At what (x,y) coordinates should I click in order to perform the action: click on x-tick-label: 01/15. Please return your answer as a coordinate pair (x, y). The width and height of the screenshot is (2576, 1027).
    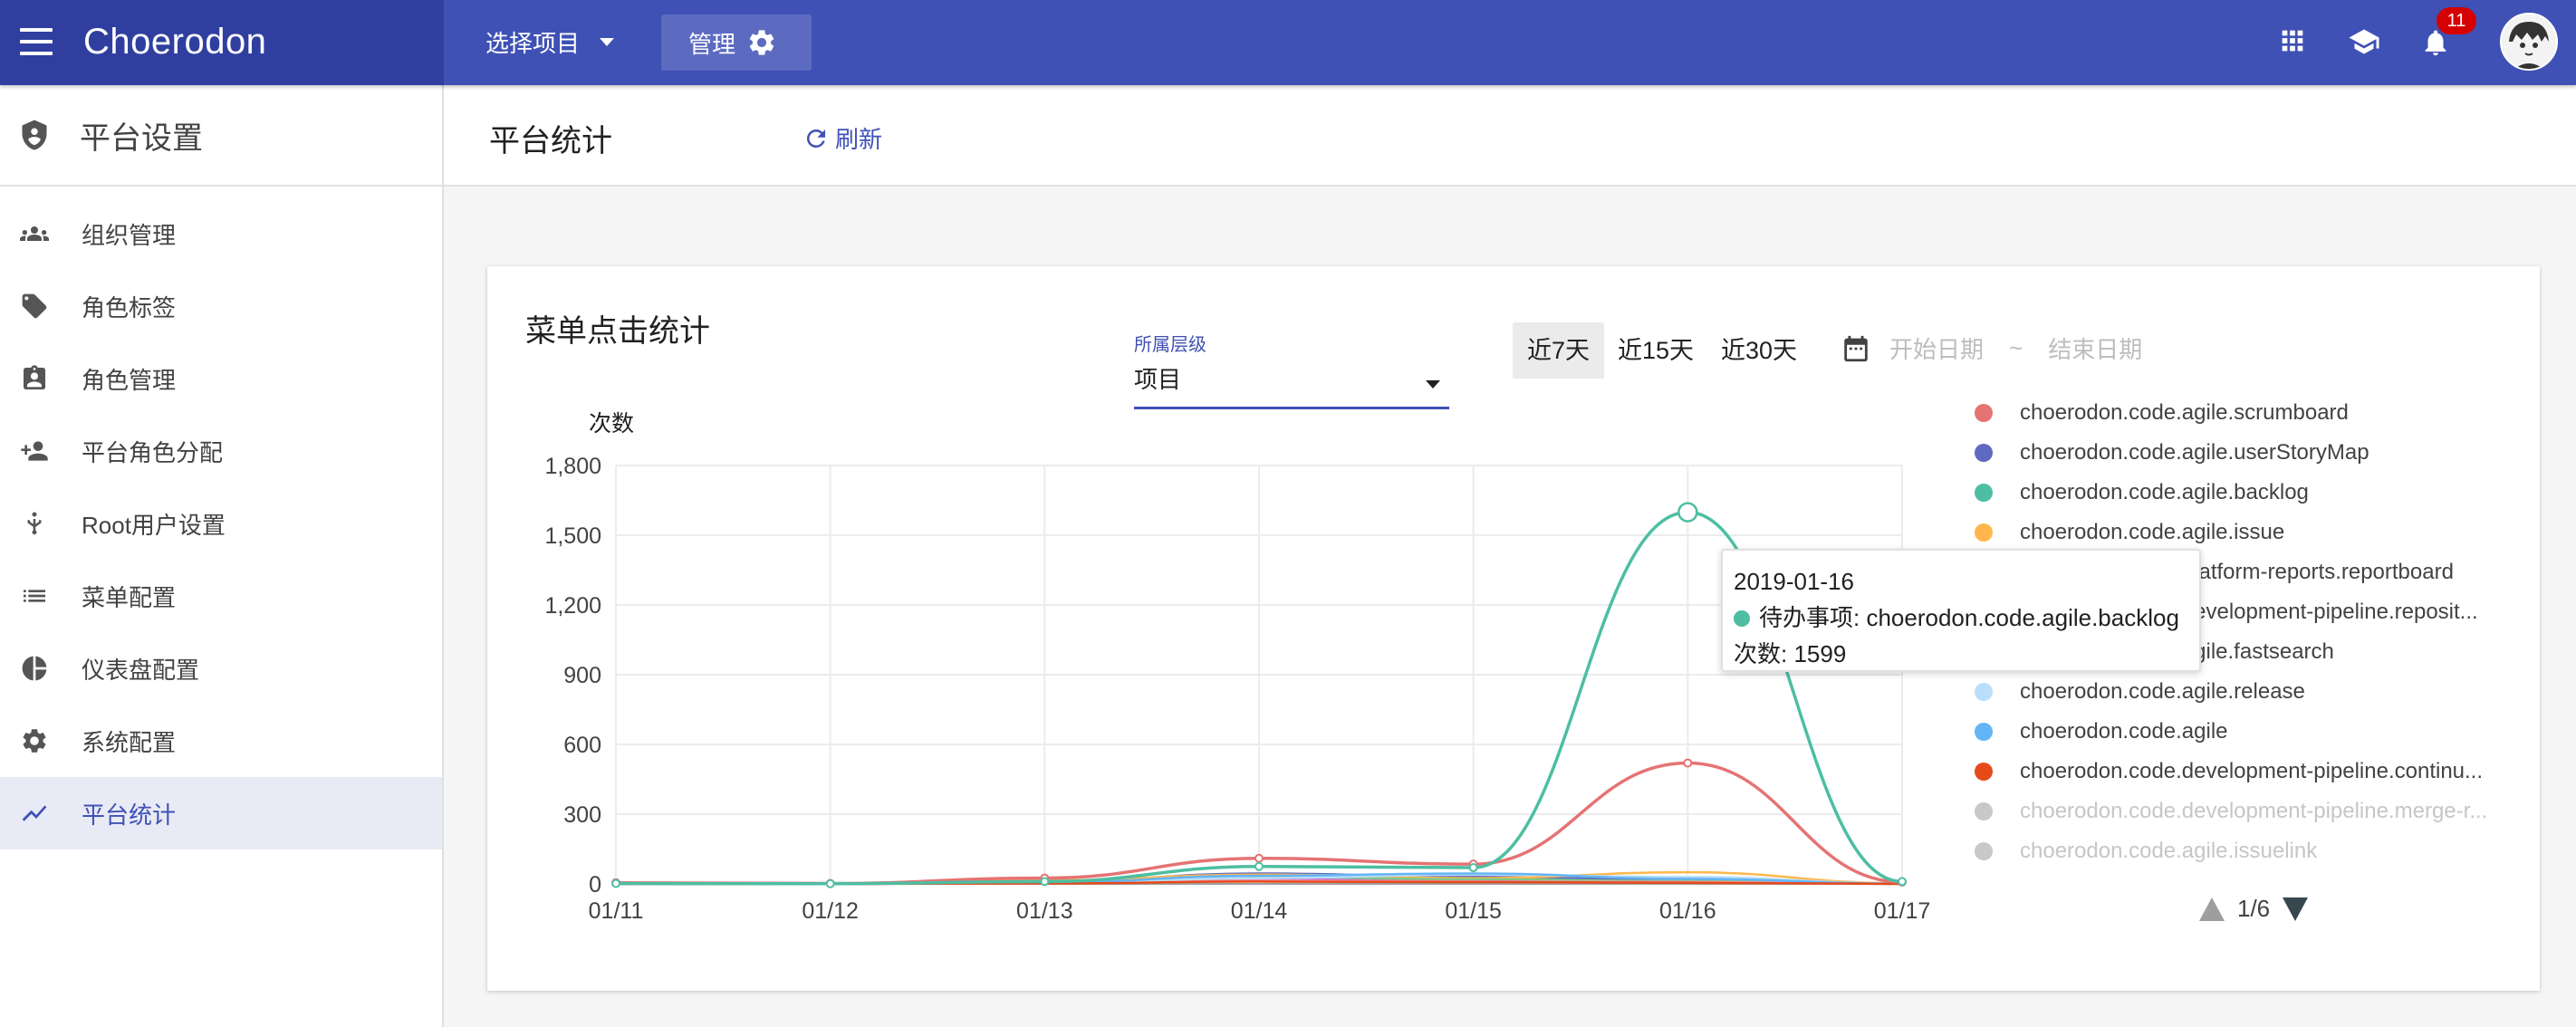
    Looking at the image, I should click on (1473, 911).